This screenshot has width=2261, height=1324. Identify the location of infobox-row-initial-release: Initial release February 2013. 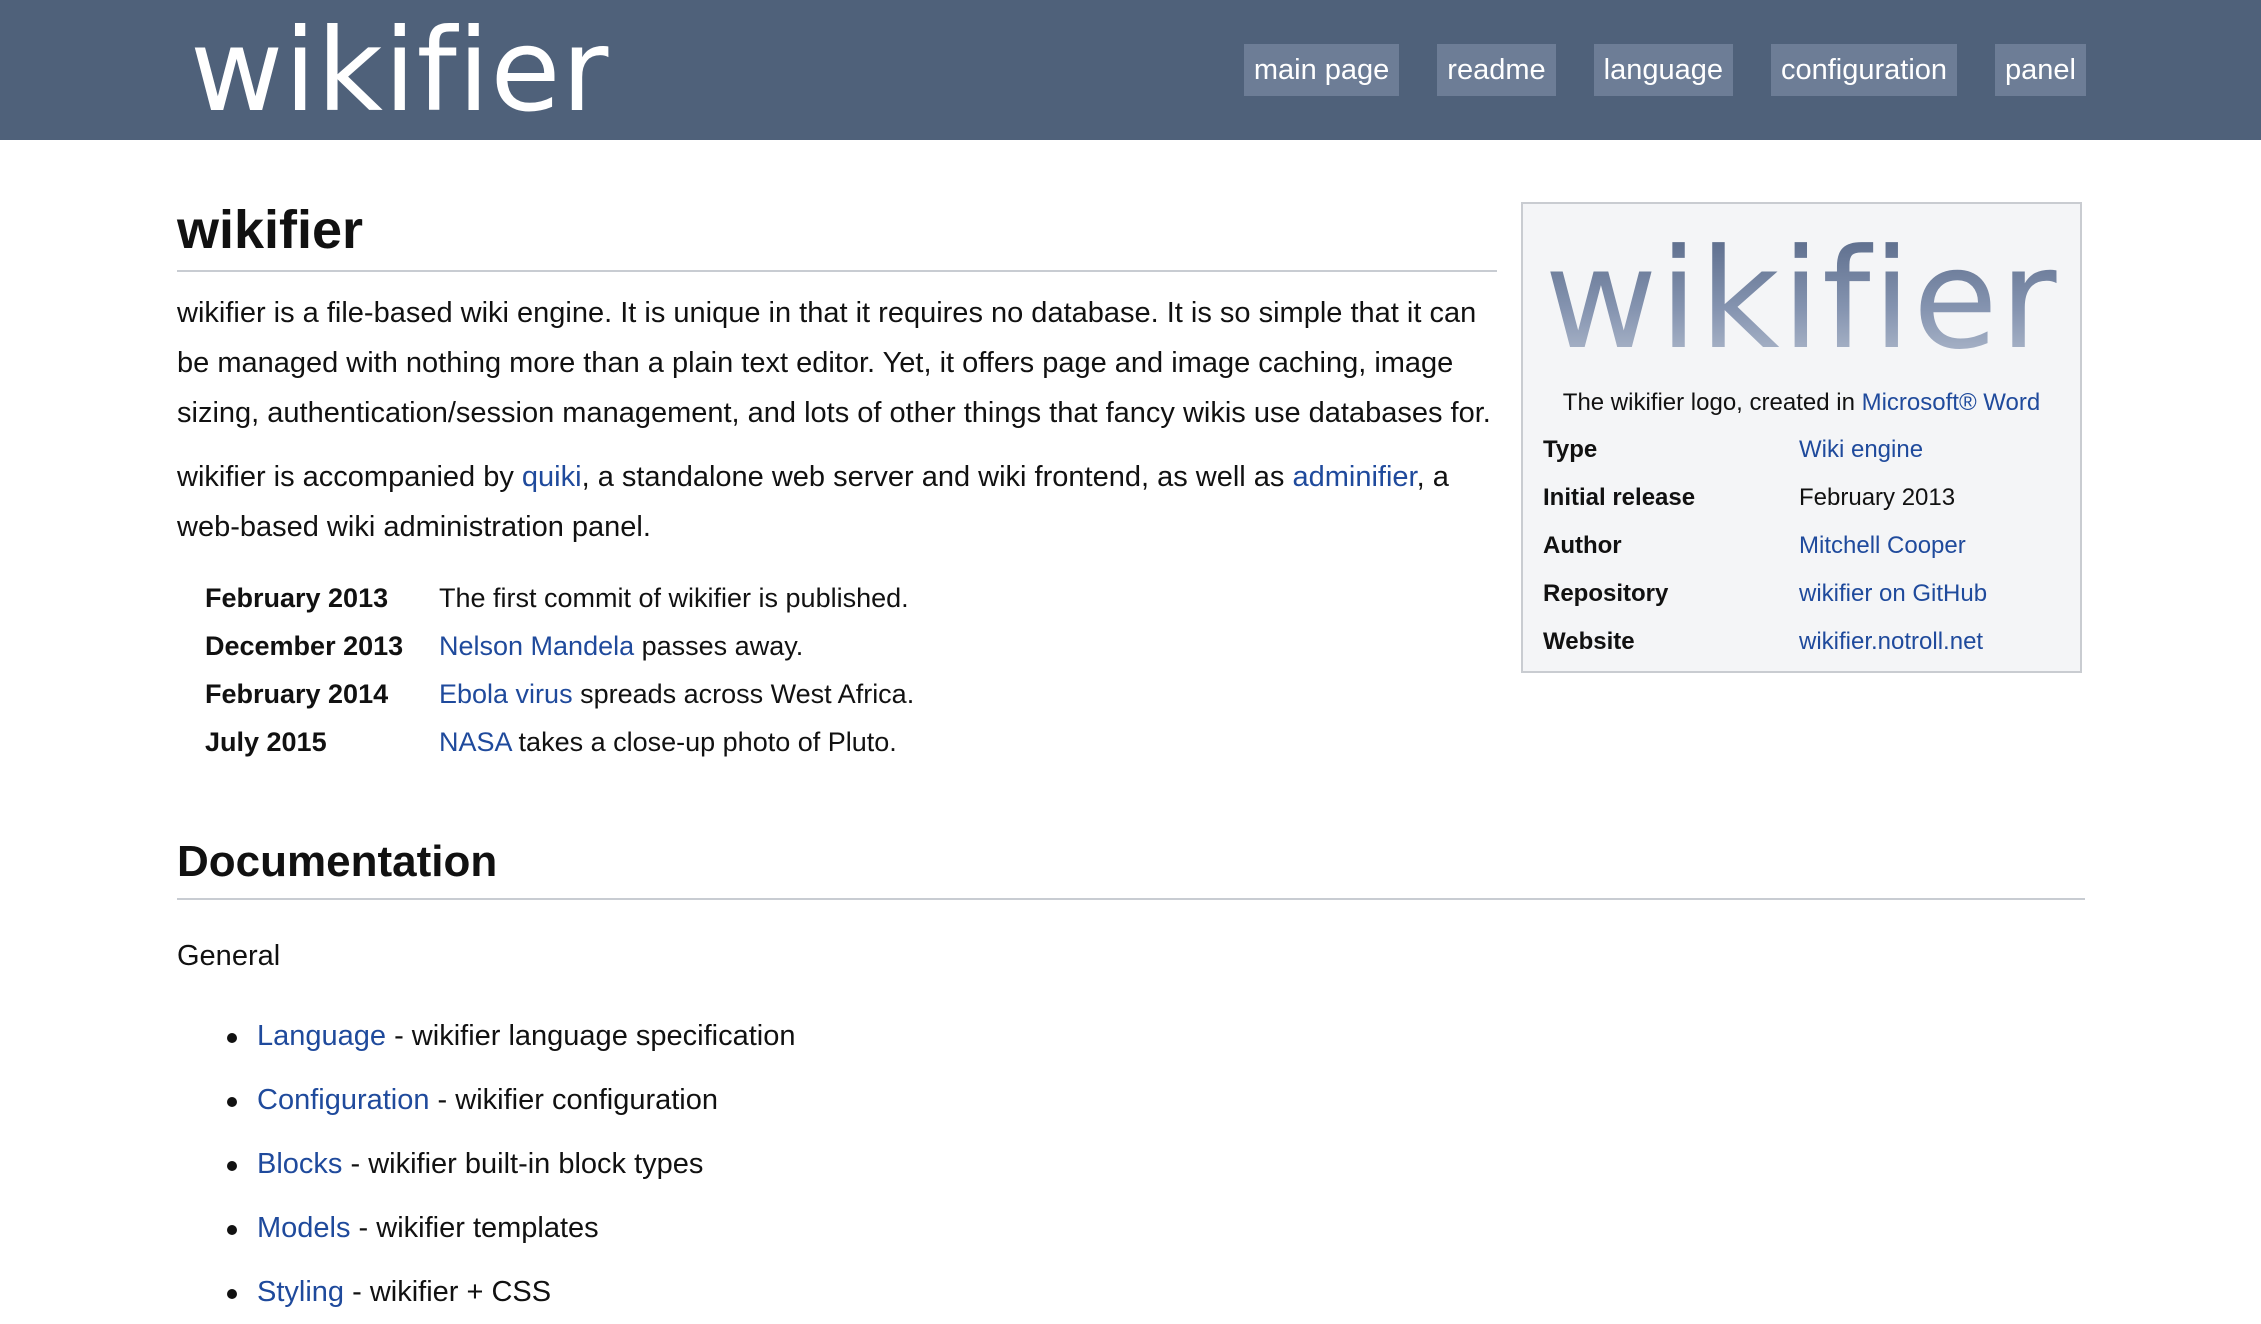
(1765, 498).